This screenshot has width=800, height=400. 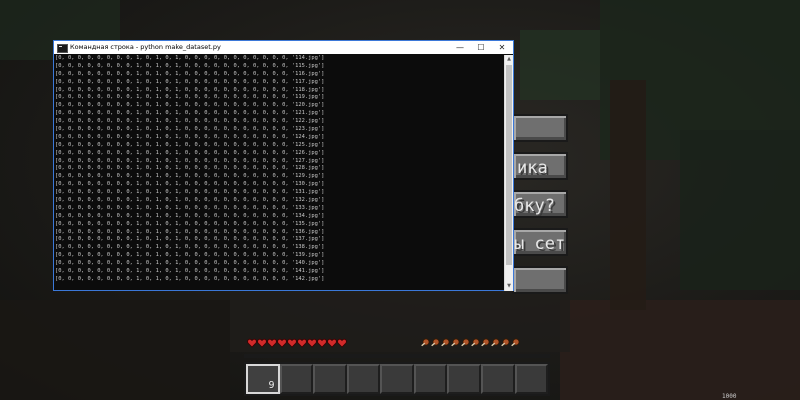 I want to click on leaves-patch, so click(x=740, y=210).